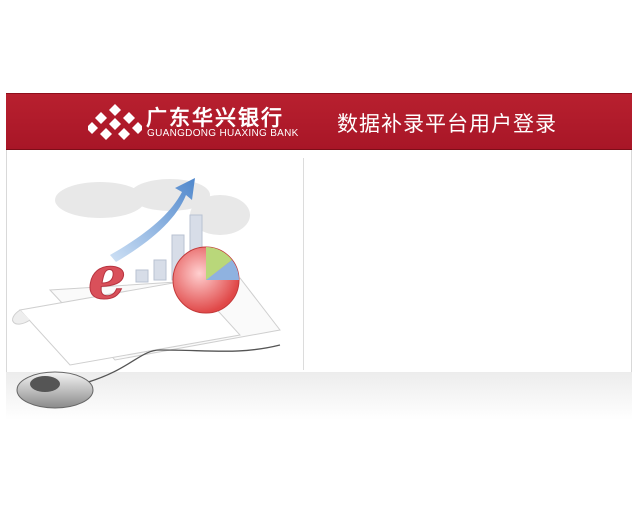 The height and width of the screenshot is (509, 638). What do you see at coordinates (146, 321) in the screenshot?
I see `paper-icon` at bounding box center [146, 321].